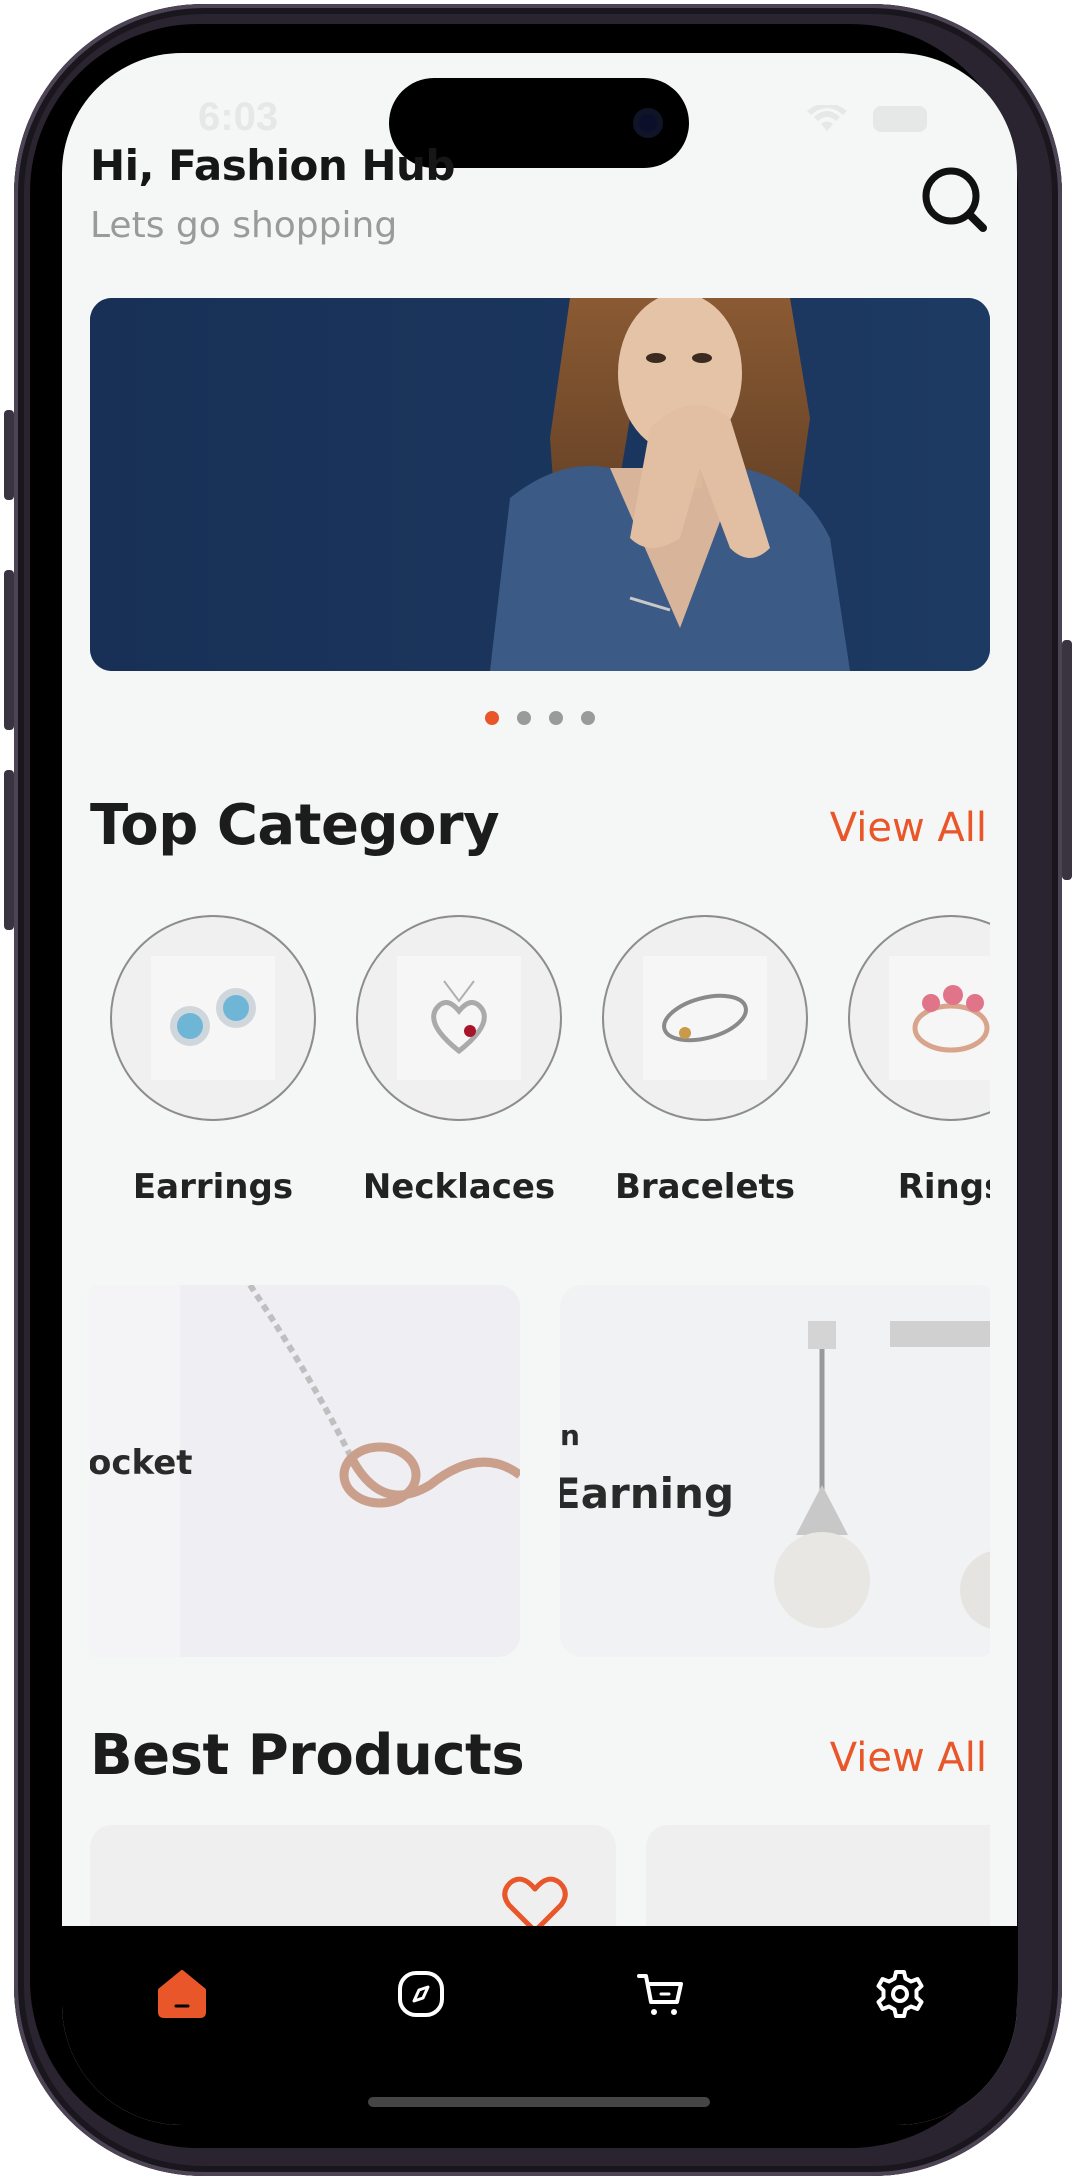  I want to click on category-item-necklaces: Necklaces, so click(459, 1061).